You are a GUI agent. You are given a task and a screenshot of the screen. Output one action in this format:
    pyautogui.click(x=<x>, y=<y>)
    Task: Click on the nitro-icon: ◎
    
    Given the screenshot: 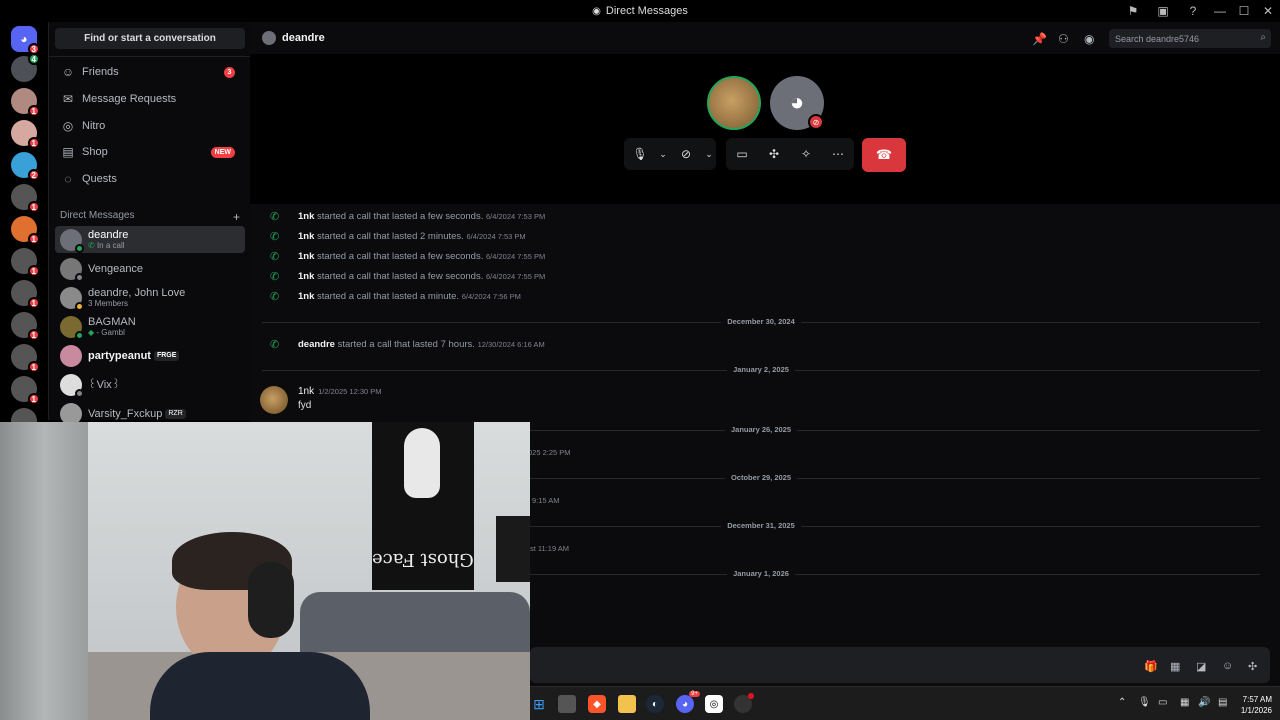 What is the action you would take?
    pyautogui.click(x=68, y=126)
    